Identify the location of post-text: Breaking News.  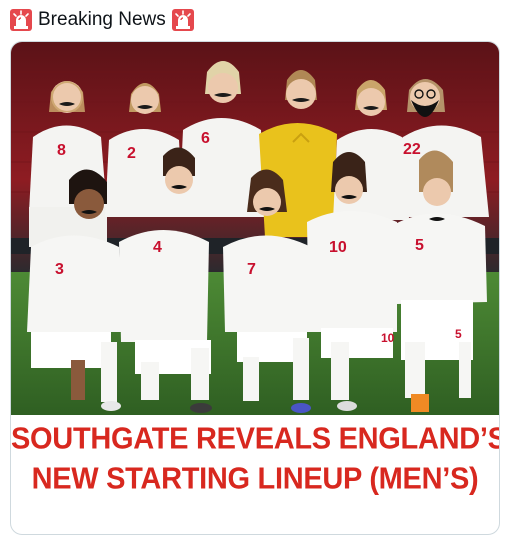
(102, 19).